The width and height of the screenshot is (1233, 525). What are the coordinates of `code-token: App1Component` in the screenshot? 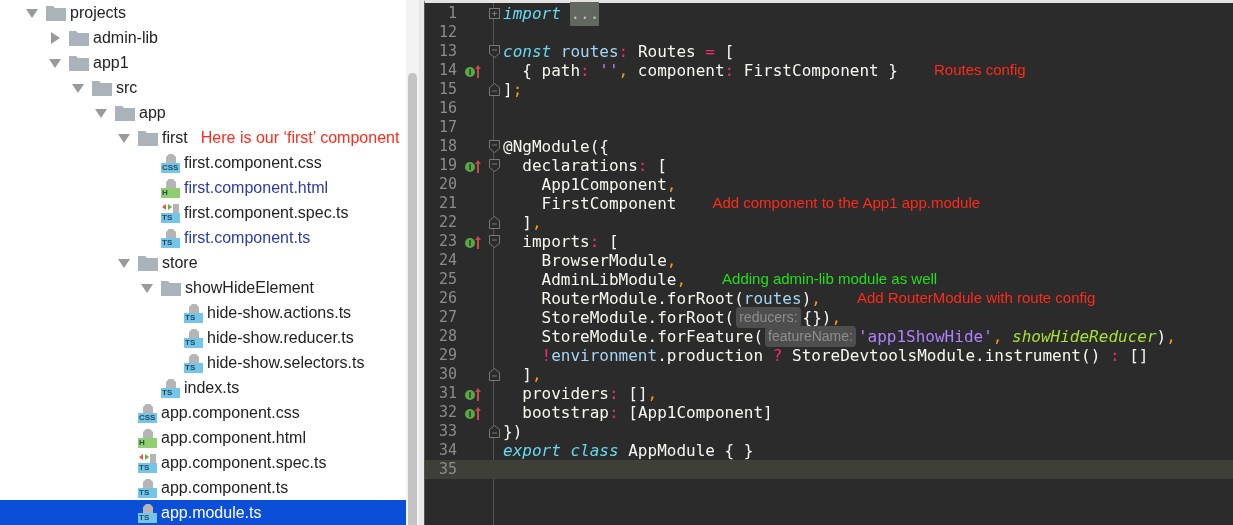 It's located at (603, 185).